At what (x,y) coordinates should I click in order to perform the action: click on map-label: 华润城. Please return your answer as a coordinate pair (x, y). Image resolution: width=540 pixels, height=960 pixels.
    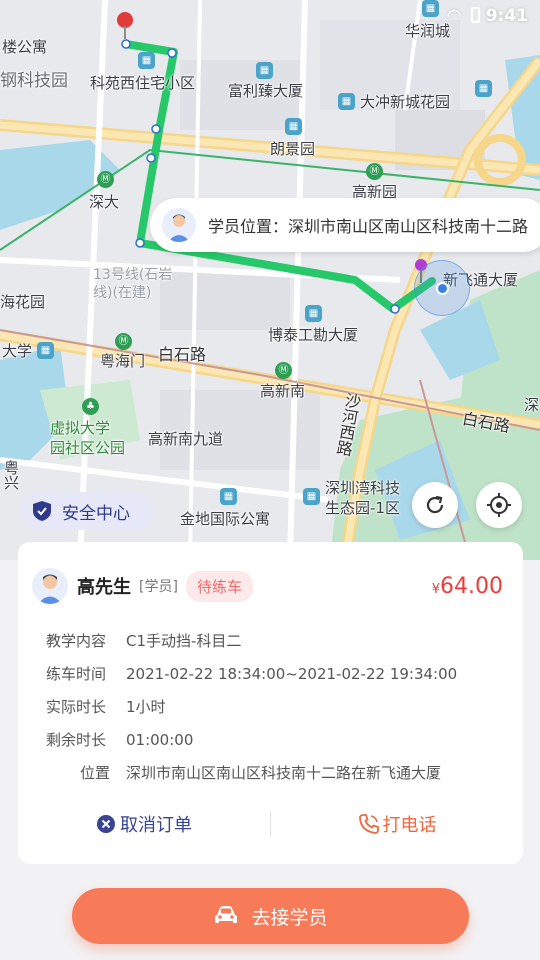
    Looking at the image, I should click on (428, 31).